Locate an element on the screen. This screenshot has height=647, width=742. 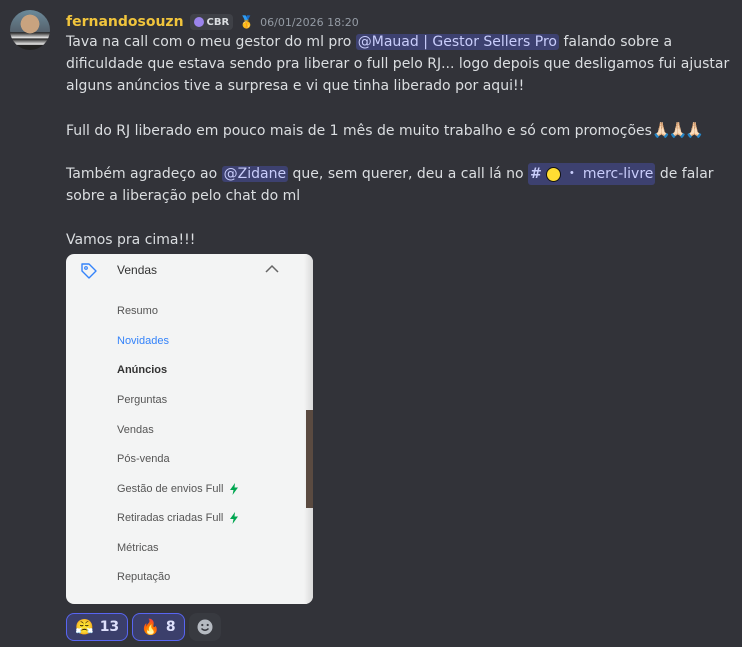
text-line: que, sem querer, deu a call lá no is located at coordinates (408, 174).